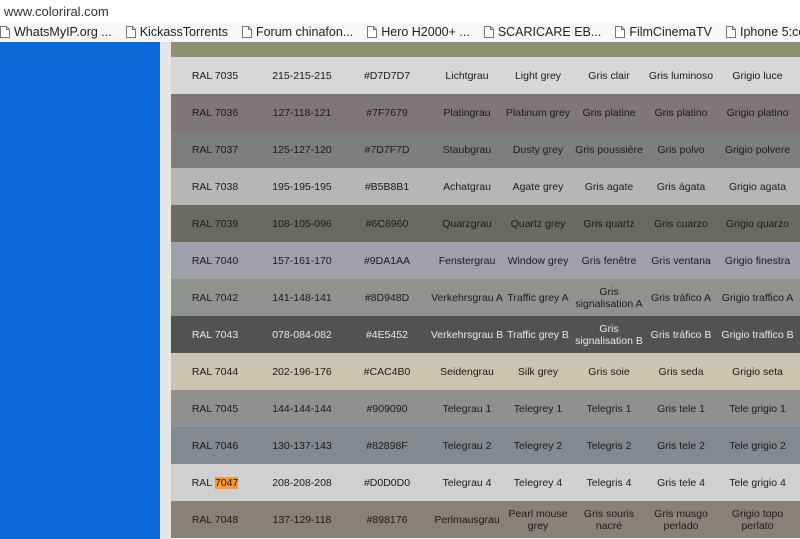  I want to click on italian-name: Grigio seta, so click(757, 371).